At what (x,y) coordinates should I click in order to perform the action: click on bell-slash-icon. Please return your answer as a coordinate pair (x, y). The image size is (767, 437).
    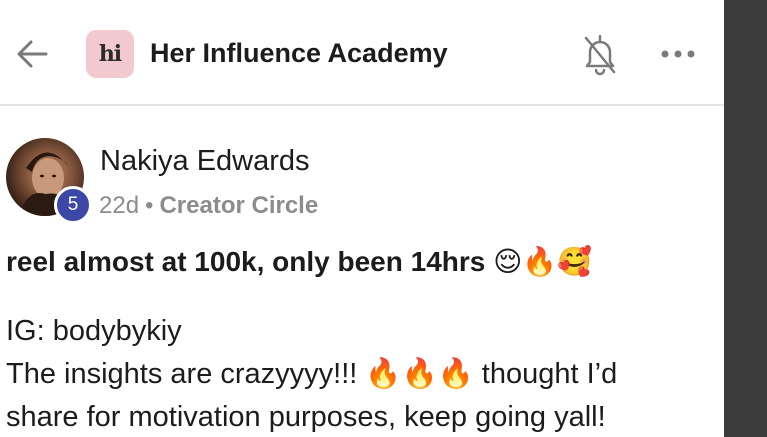
    Looking at the image, I should click on (600, 55).